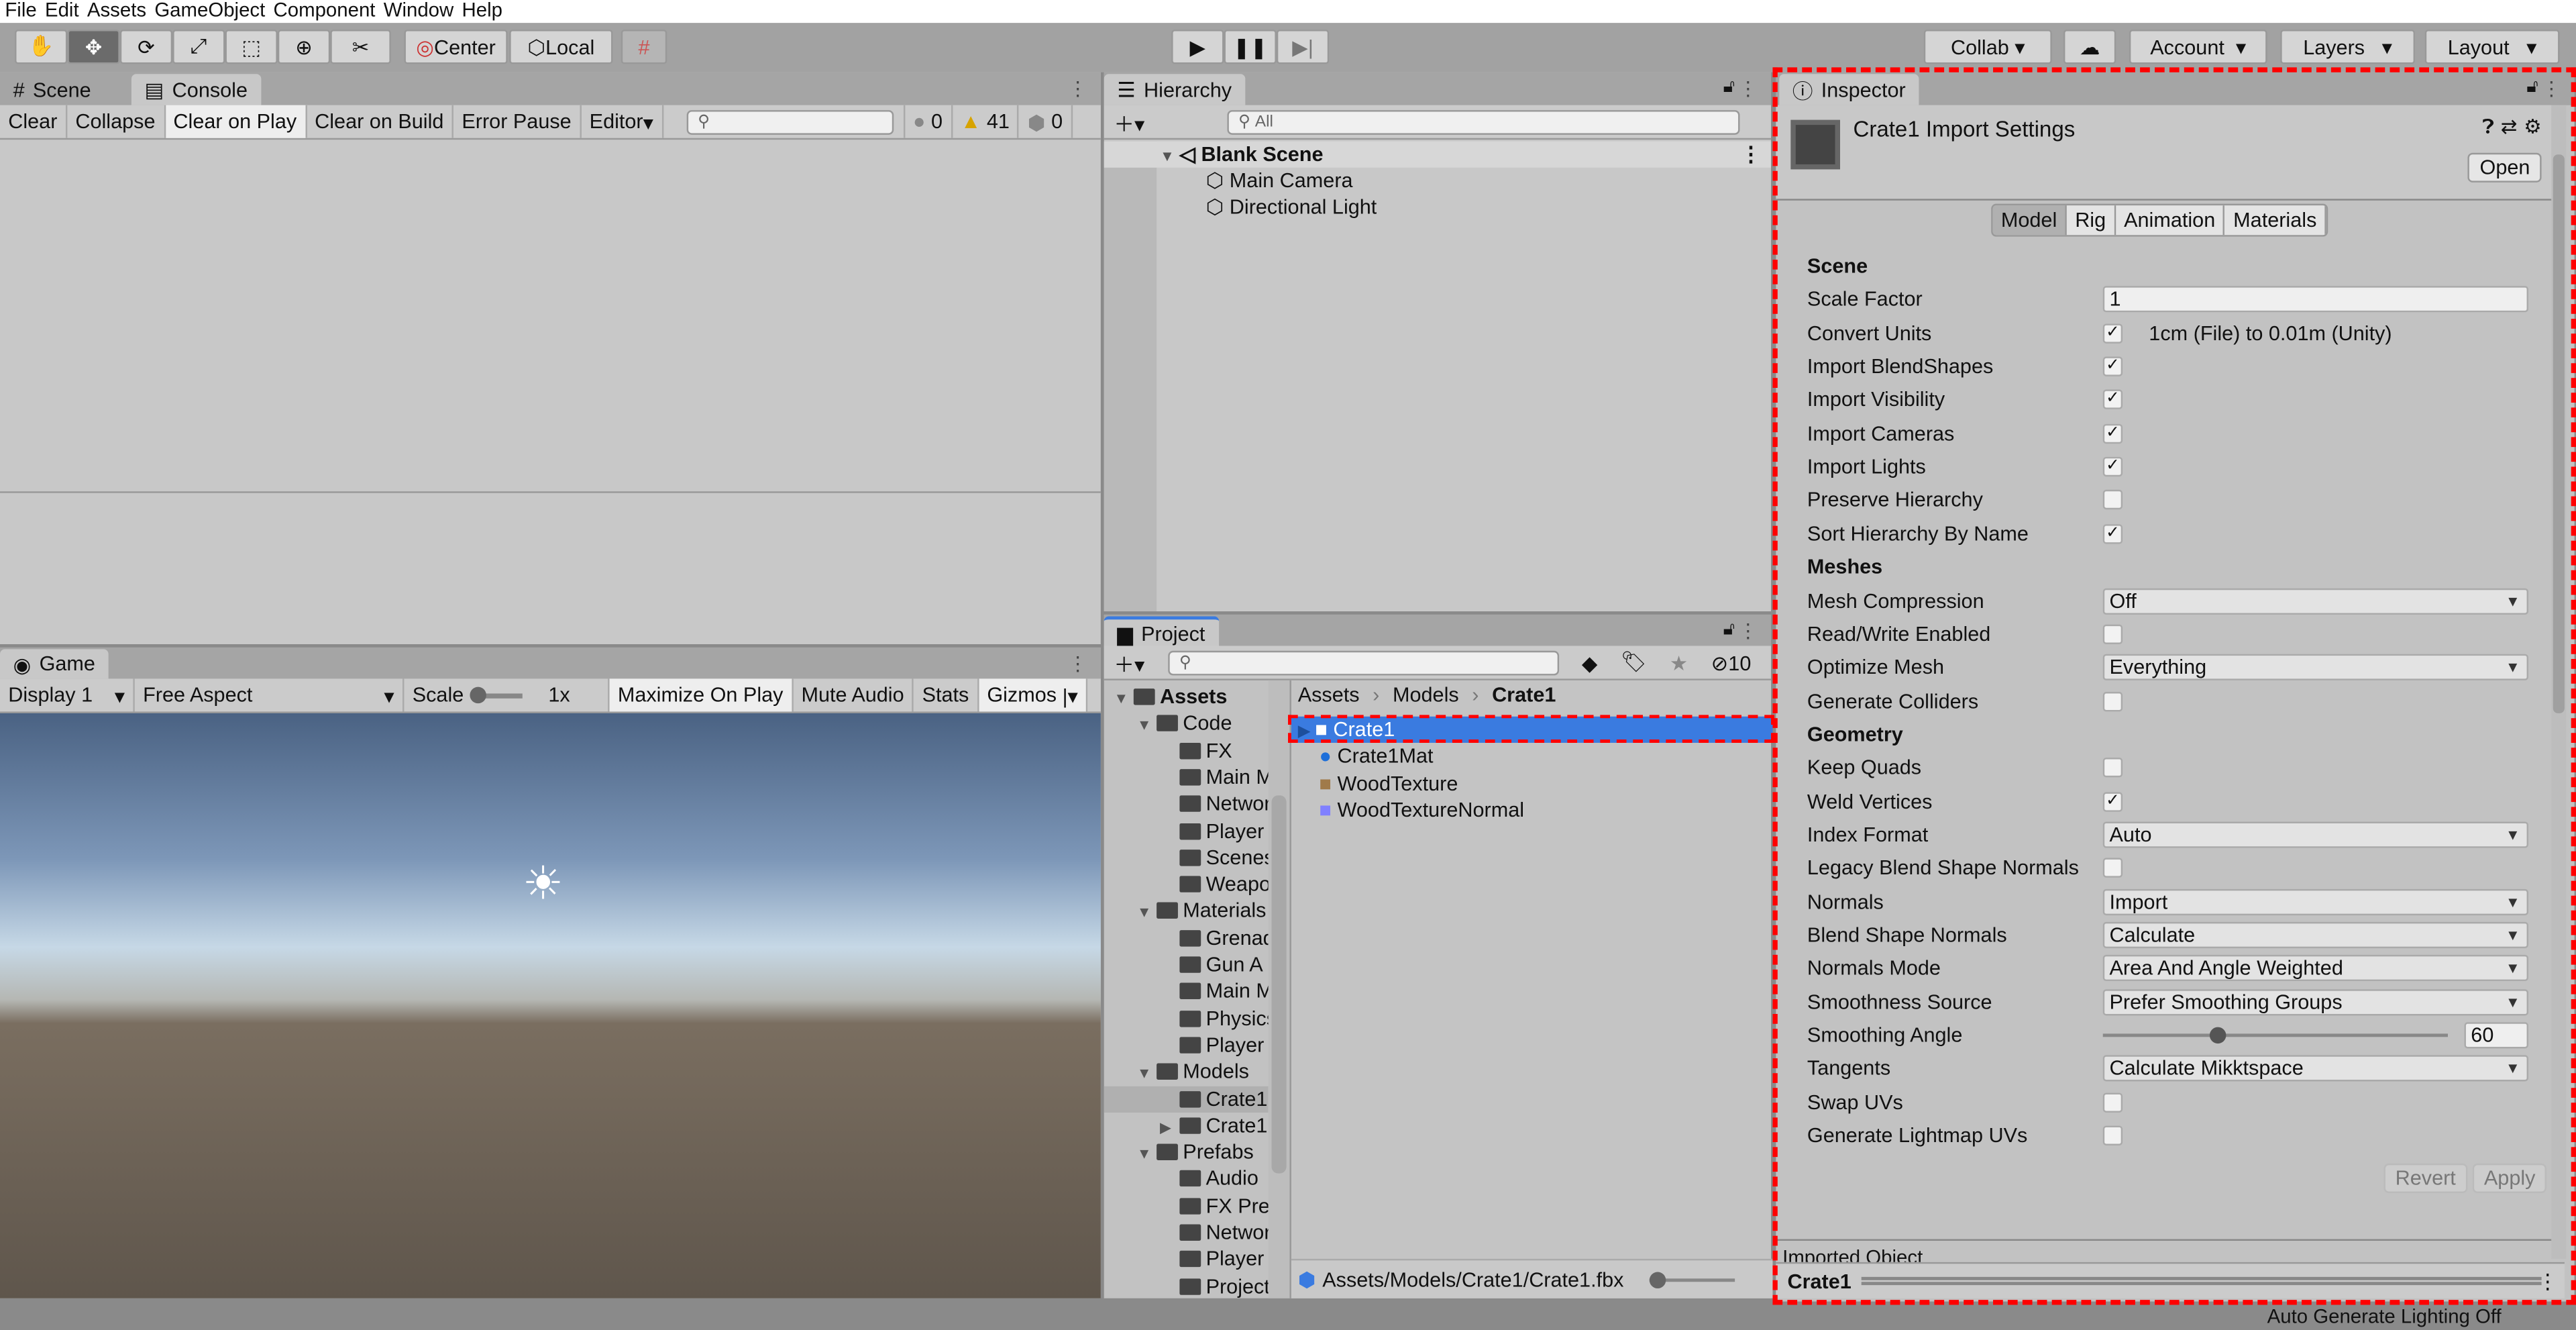 This screenshot has height=1330, width=2576. I want to click on pause-button: ❚❚, so click(1250, 47).